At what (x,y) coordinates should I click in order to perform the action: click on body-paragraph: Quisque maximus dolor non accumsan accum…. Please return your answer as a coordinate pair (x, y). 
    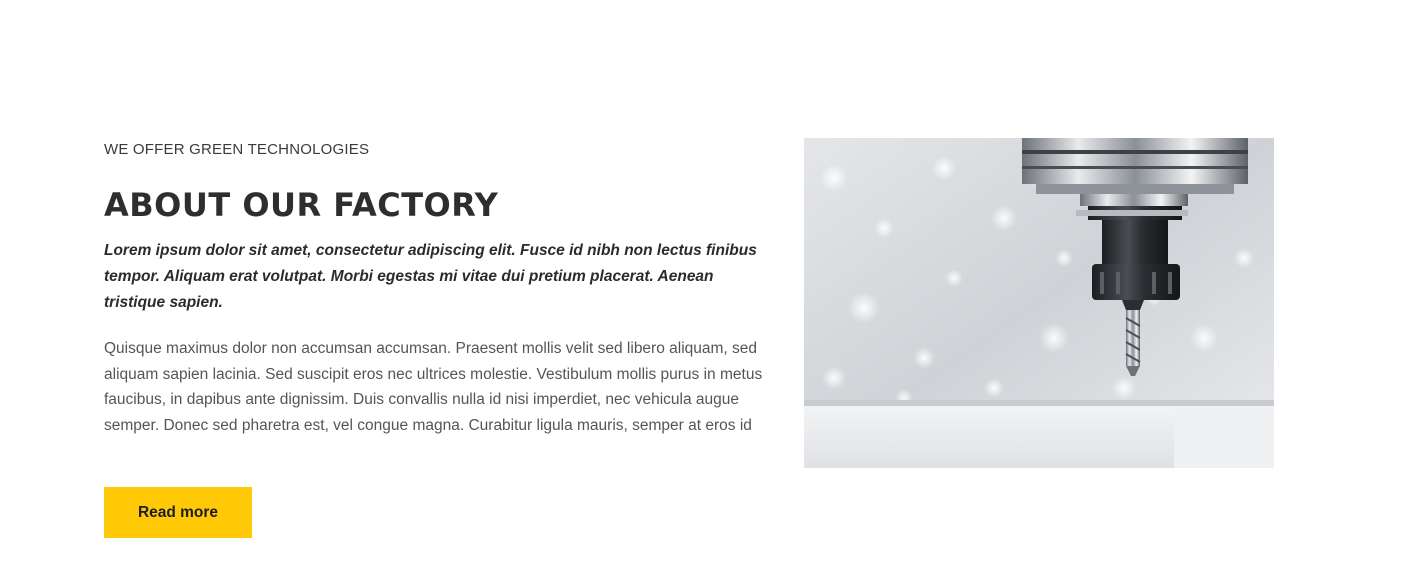
    Looking at the image, I should click on (433, 387).